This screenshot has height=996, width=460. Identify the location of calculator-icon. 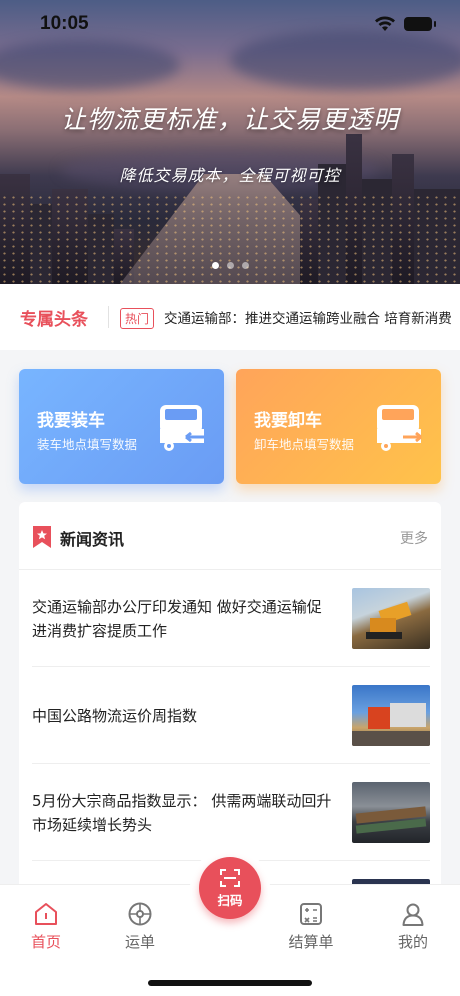
(311, 914).